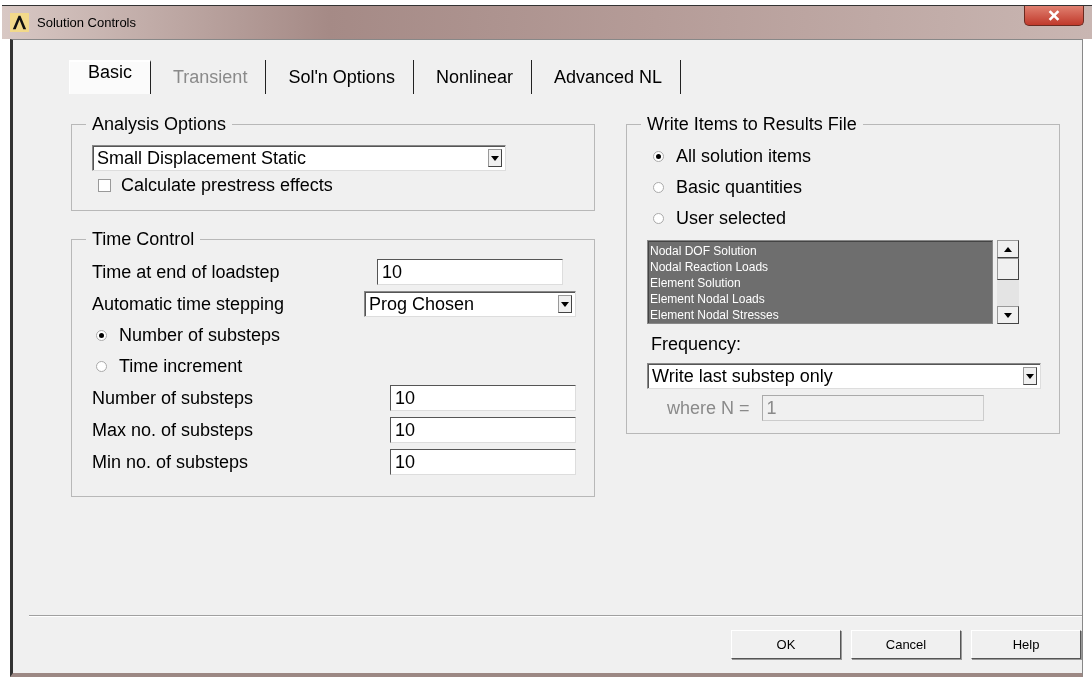 Image resolution: width=1092 pixels, height=686 pixels. Describe the element at coordinates (104, 185) in the screenshot. I see `checkbox` at that location.